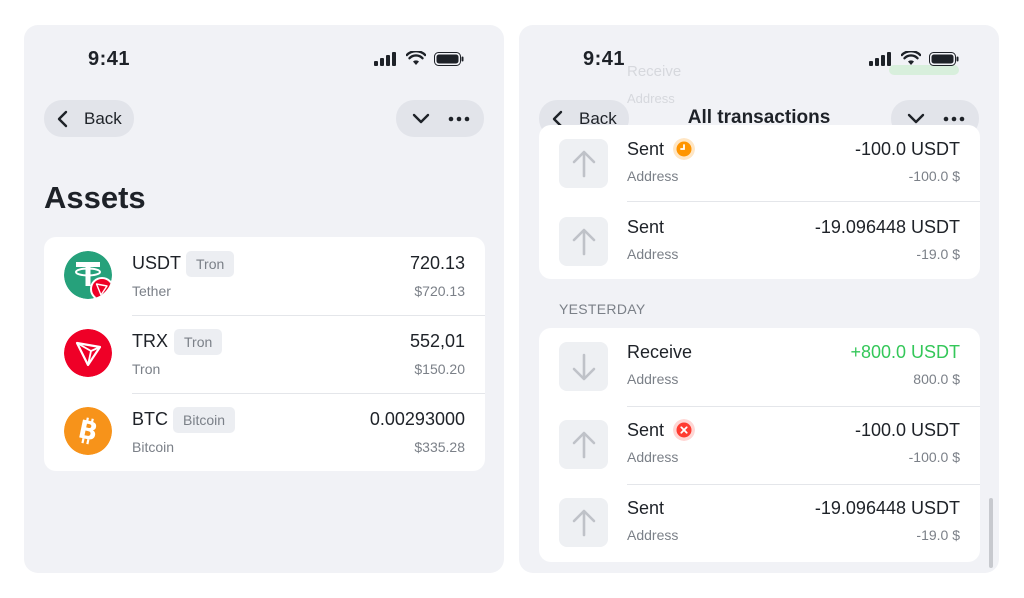 The width and height of the screenshot is (1024, 598). I want to click on asset-row-trx: TRX Tron Tron 552,01 $150.20, so click(264, 354).